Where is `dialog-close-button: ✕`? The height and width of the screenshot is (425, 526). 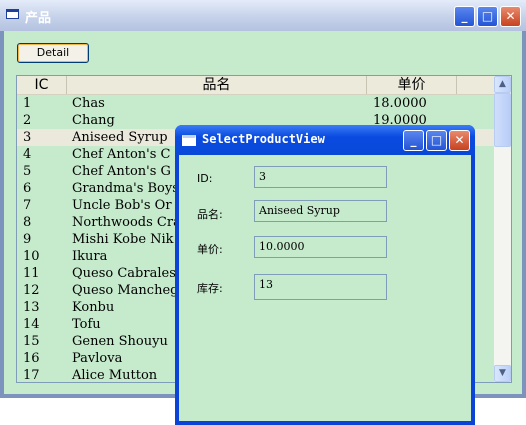 dialog-close-button: ✕ is located at coordinates (459, 140).